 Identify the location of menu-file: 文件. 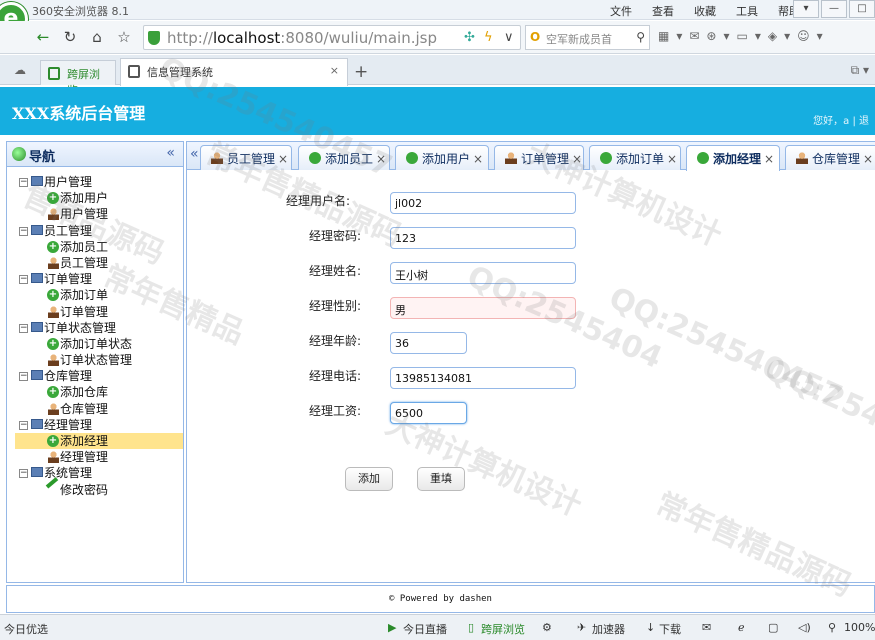
(621, 11).